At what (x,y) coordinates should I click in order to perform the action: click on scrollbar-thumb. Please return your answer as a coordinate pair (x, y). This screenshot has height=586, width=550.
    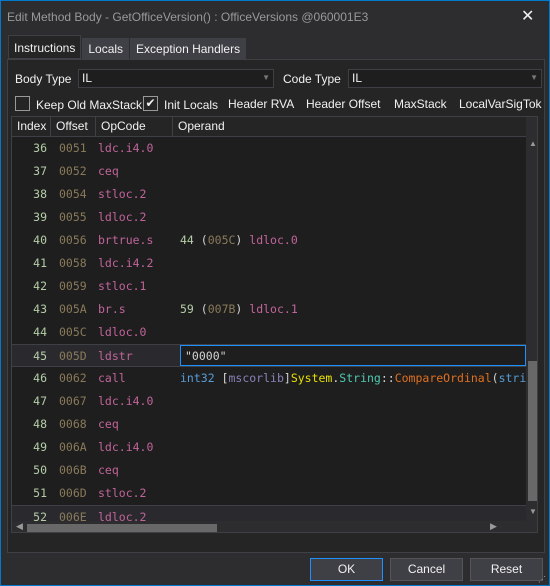
    Looking at the image, I should click on (532, 431).